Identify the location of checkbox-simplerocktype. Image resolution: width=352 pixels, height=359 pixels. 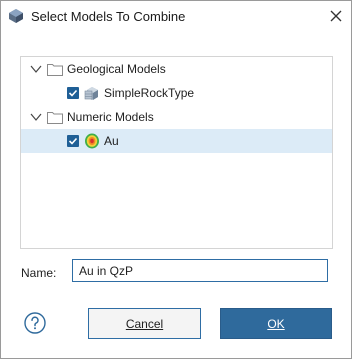
(73, 93).